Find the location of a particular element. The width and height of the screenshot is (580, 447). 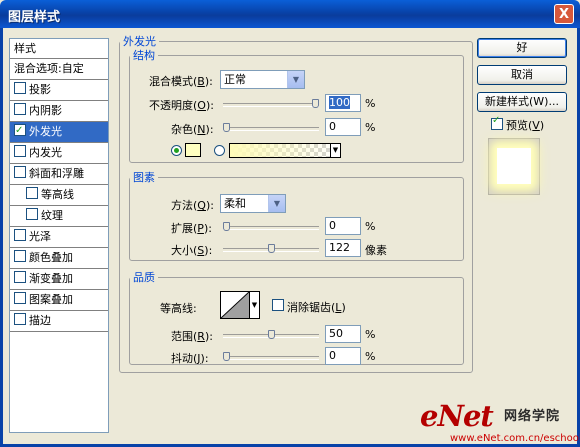

range-input: 50 is located at coordinates (343, 334).